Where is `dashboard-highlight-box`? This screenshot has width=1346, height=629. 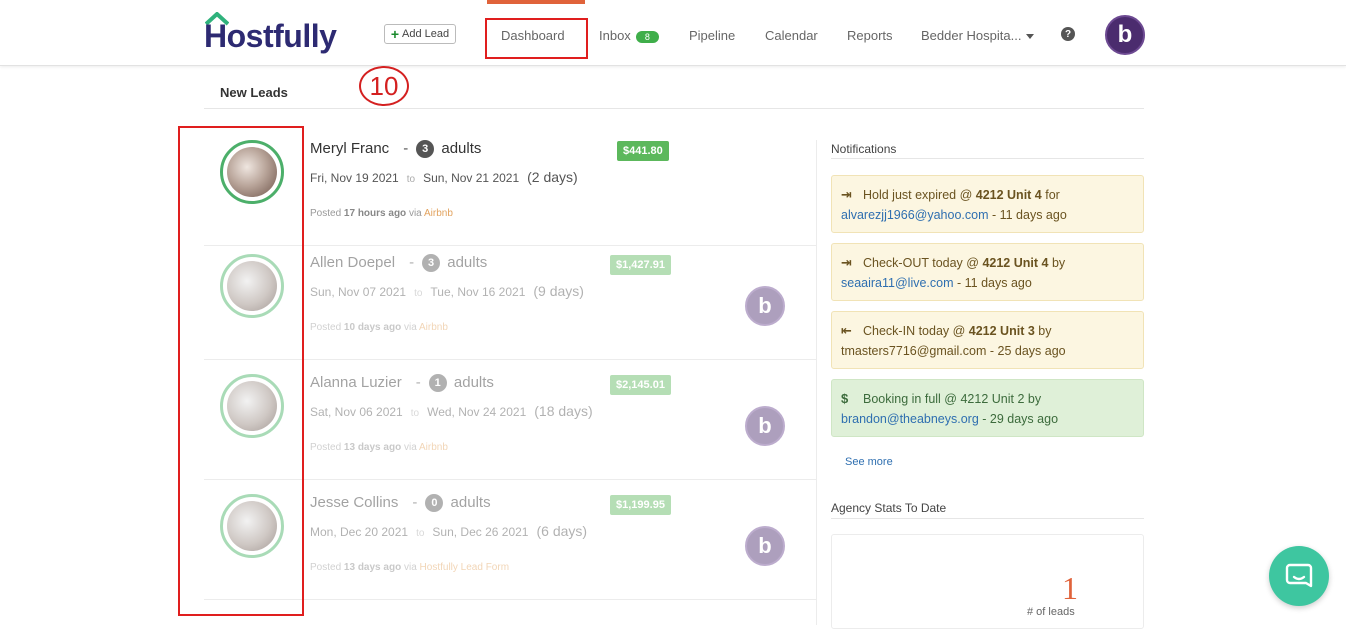 dashboard-highlight-box is located at coordinates (536, 38).